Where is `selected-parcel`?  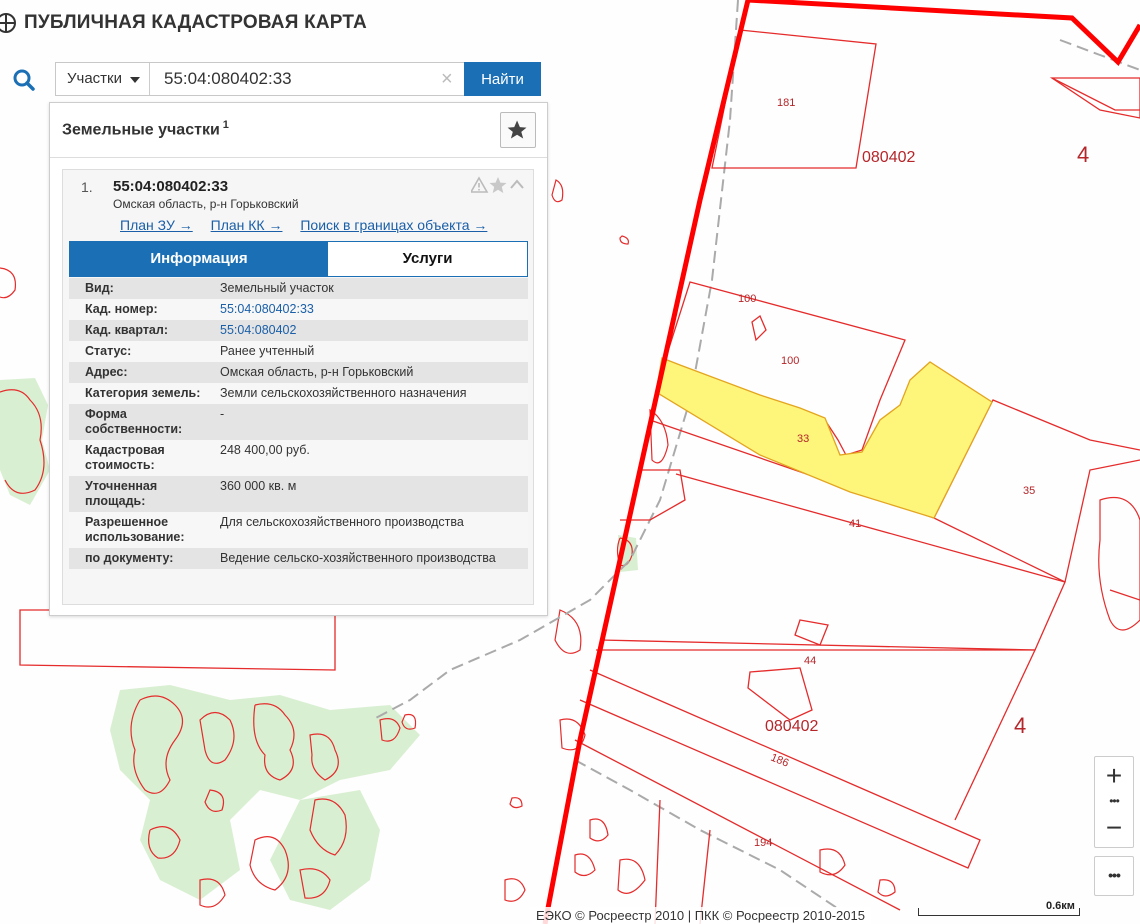 selected-parcel is located at coordinates (824, 438).